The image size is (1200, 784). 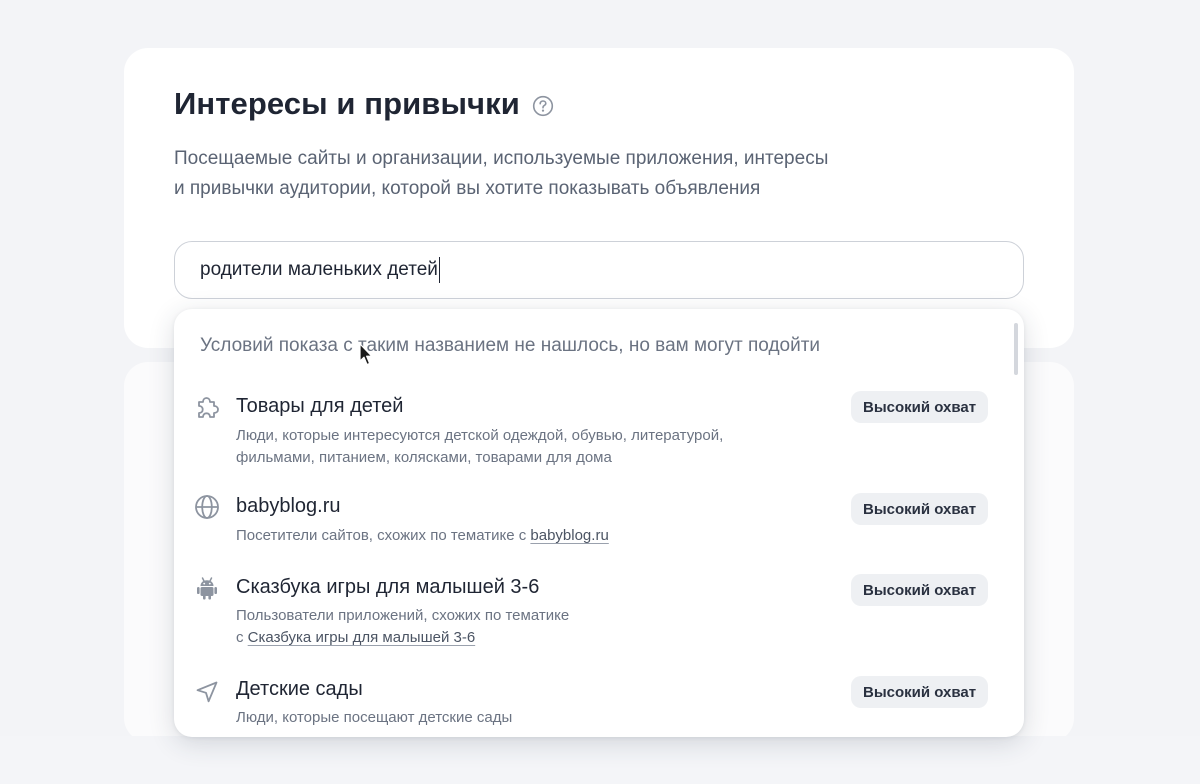 I want to click on mouse-cursor-icon, so click(x=366, y=355).